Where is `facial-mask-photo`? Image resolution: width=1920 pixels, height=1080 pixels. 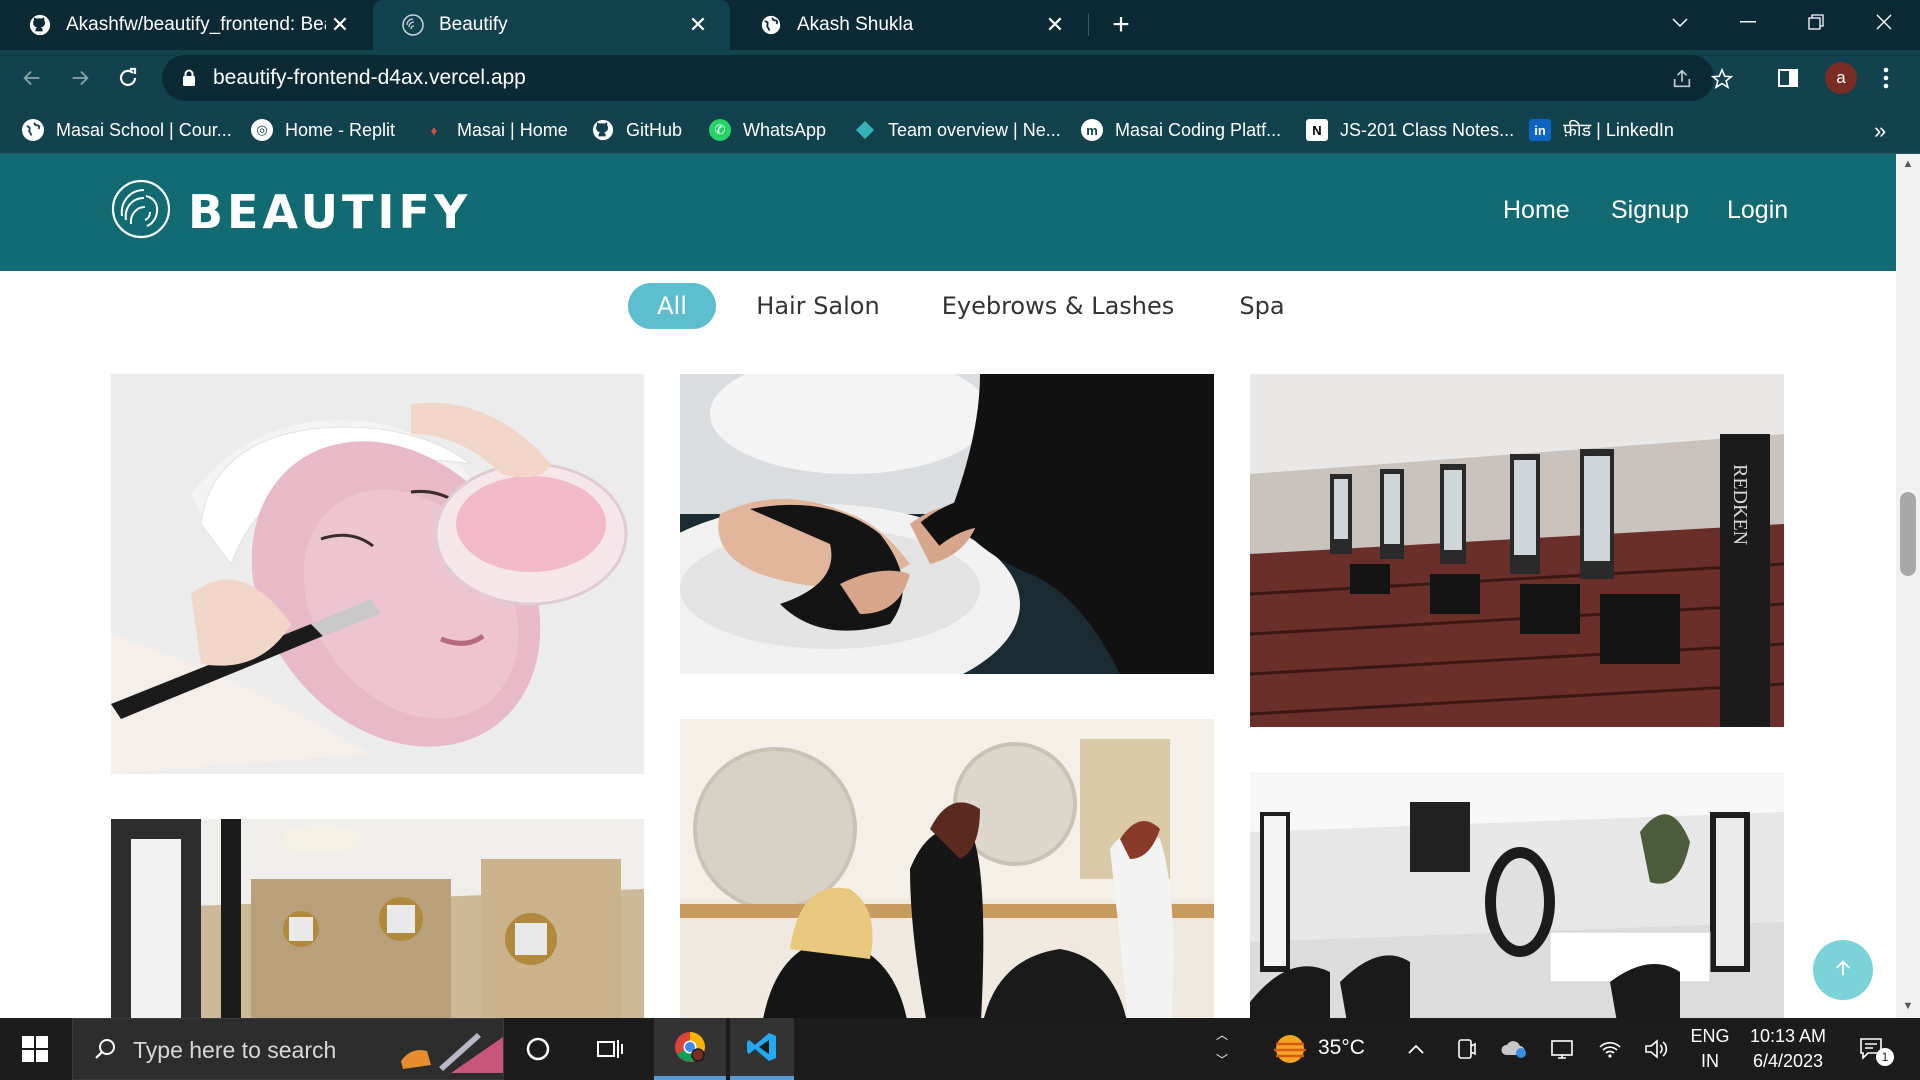 facial-mask-photo is located at coordinates (377, 574).